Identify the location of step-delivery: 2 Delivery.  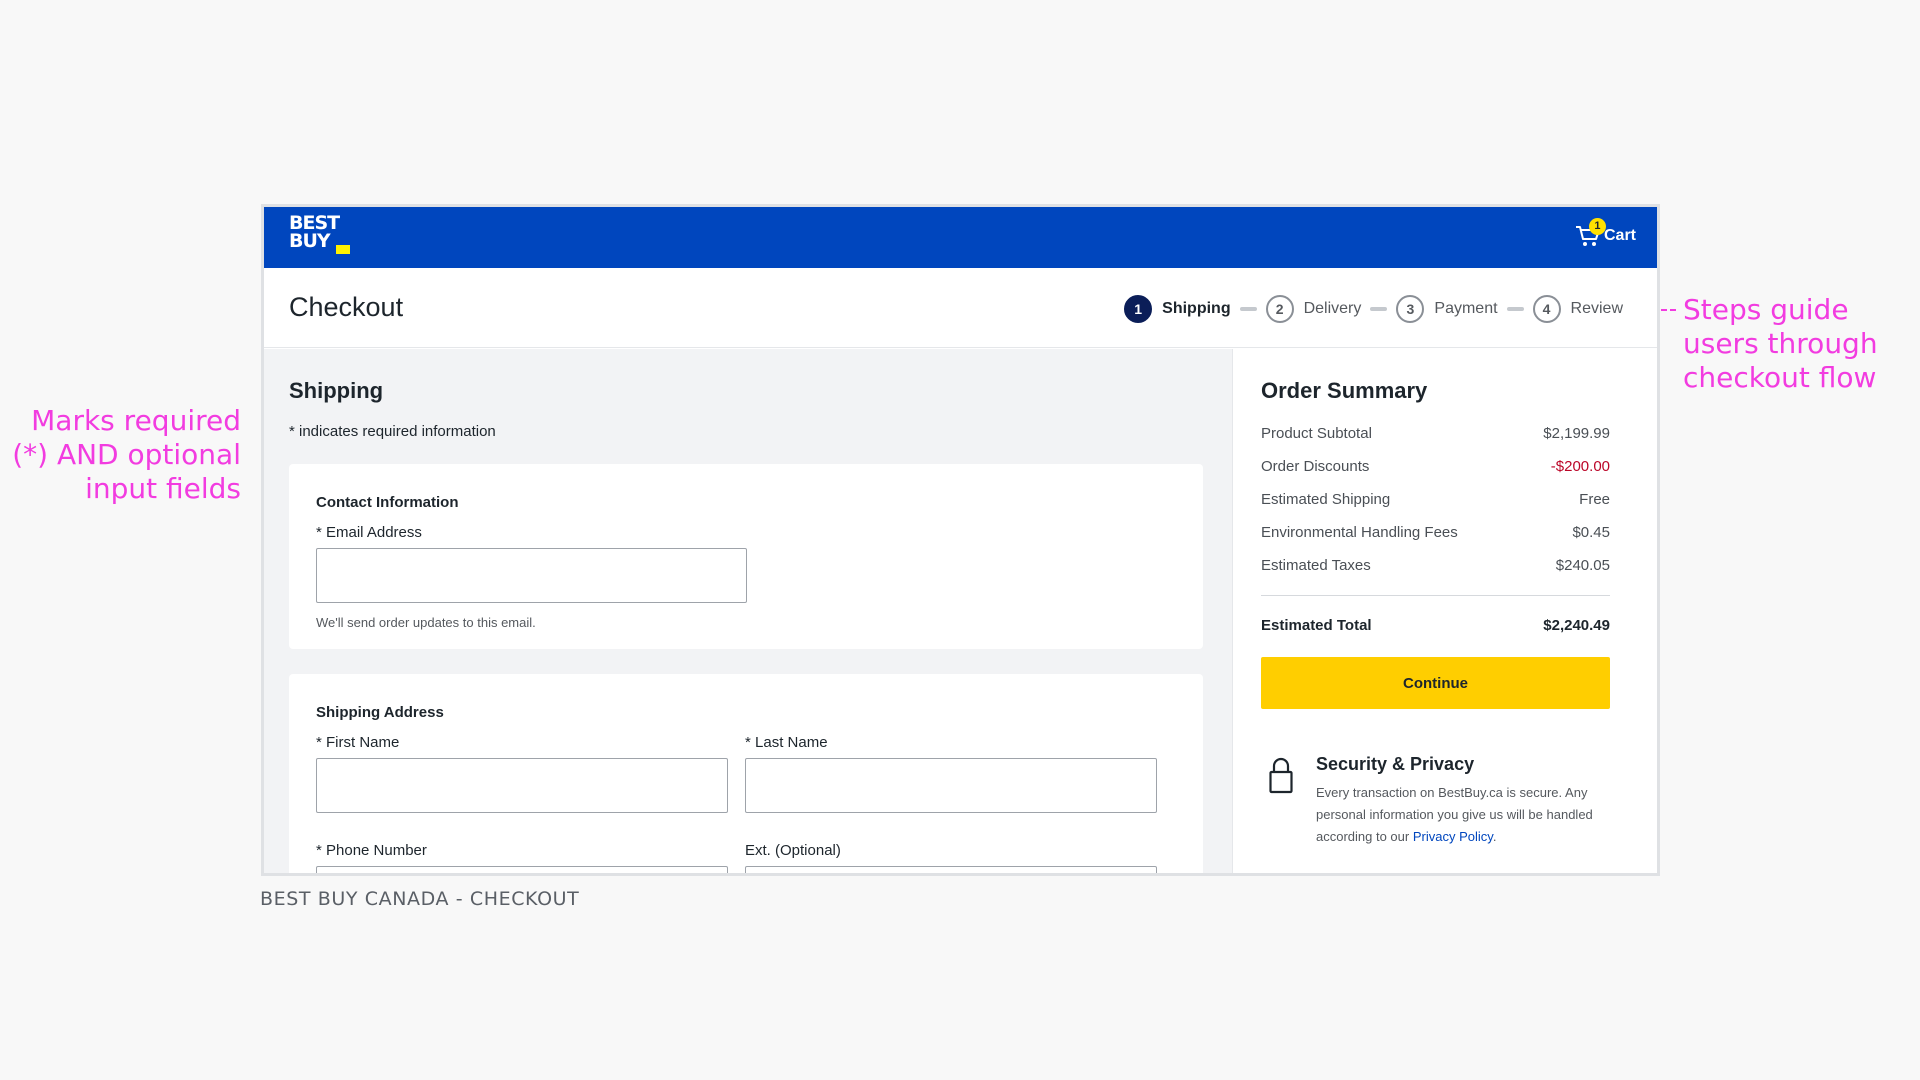
(1313, 309).